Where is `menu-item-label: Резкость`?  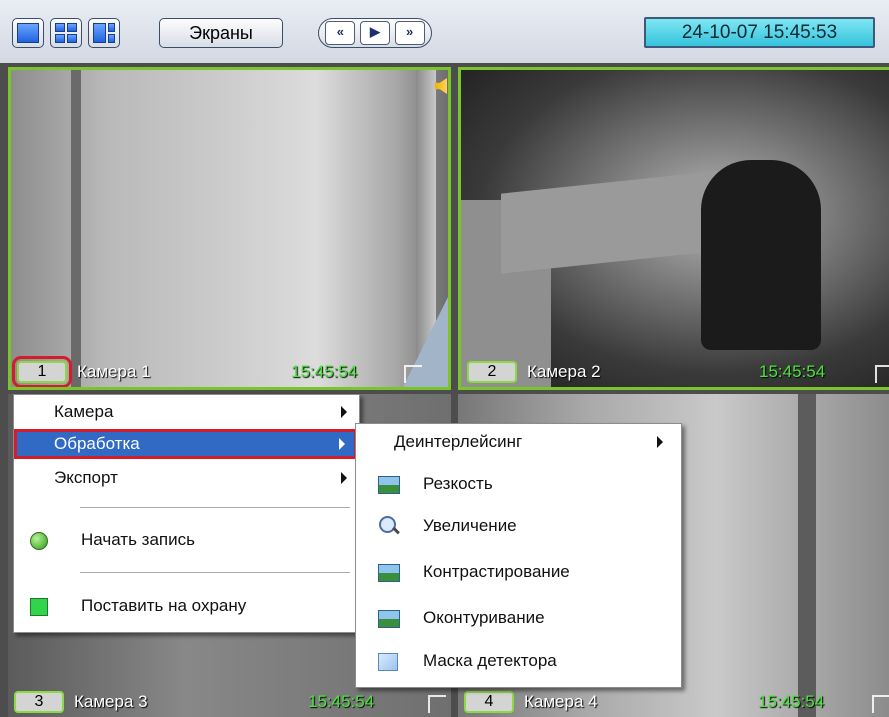 menu-item-label: Резкость is located at coordinates (458, 483).